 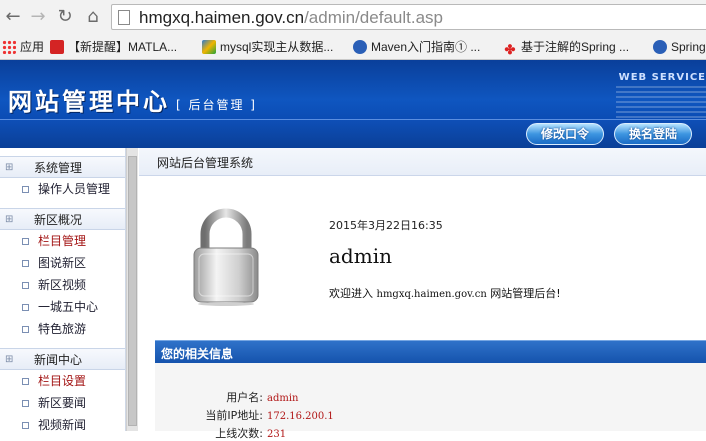 I want to click on sidebar-item-label: 新区要闻, so click(x=62, y=403).